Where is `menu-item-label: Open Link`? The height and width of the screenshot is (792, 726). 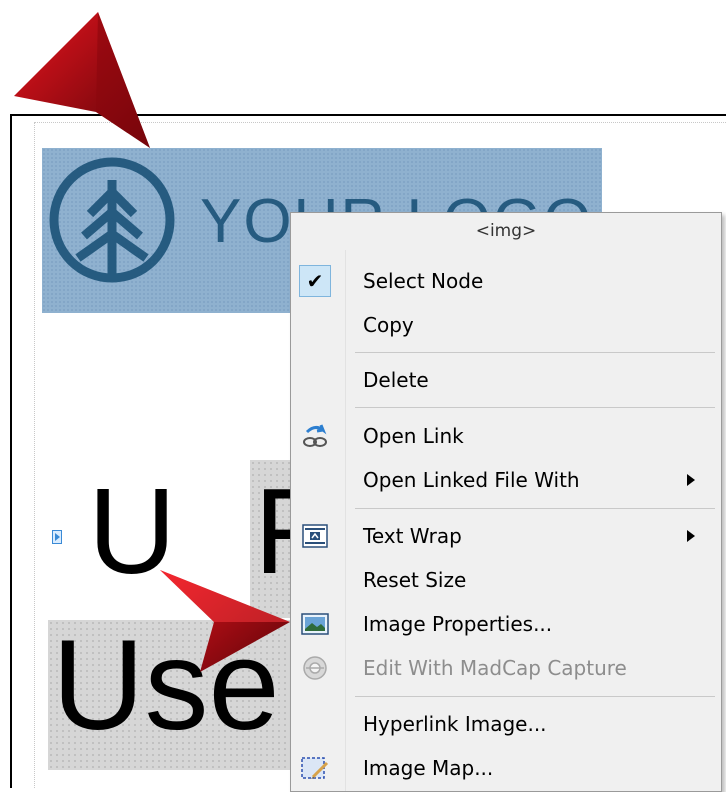
menu-item-label: Open Link is located at coordinates (413, 436).